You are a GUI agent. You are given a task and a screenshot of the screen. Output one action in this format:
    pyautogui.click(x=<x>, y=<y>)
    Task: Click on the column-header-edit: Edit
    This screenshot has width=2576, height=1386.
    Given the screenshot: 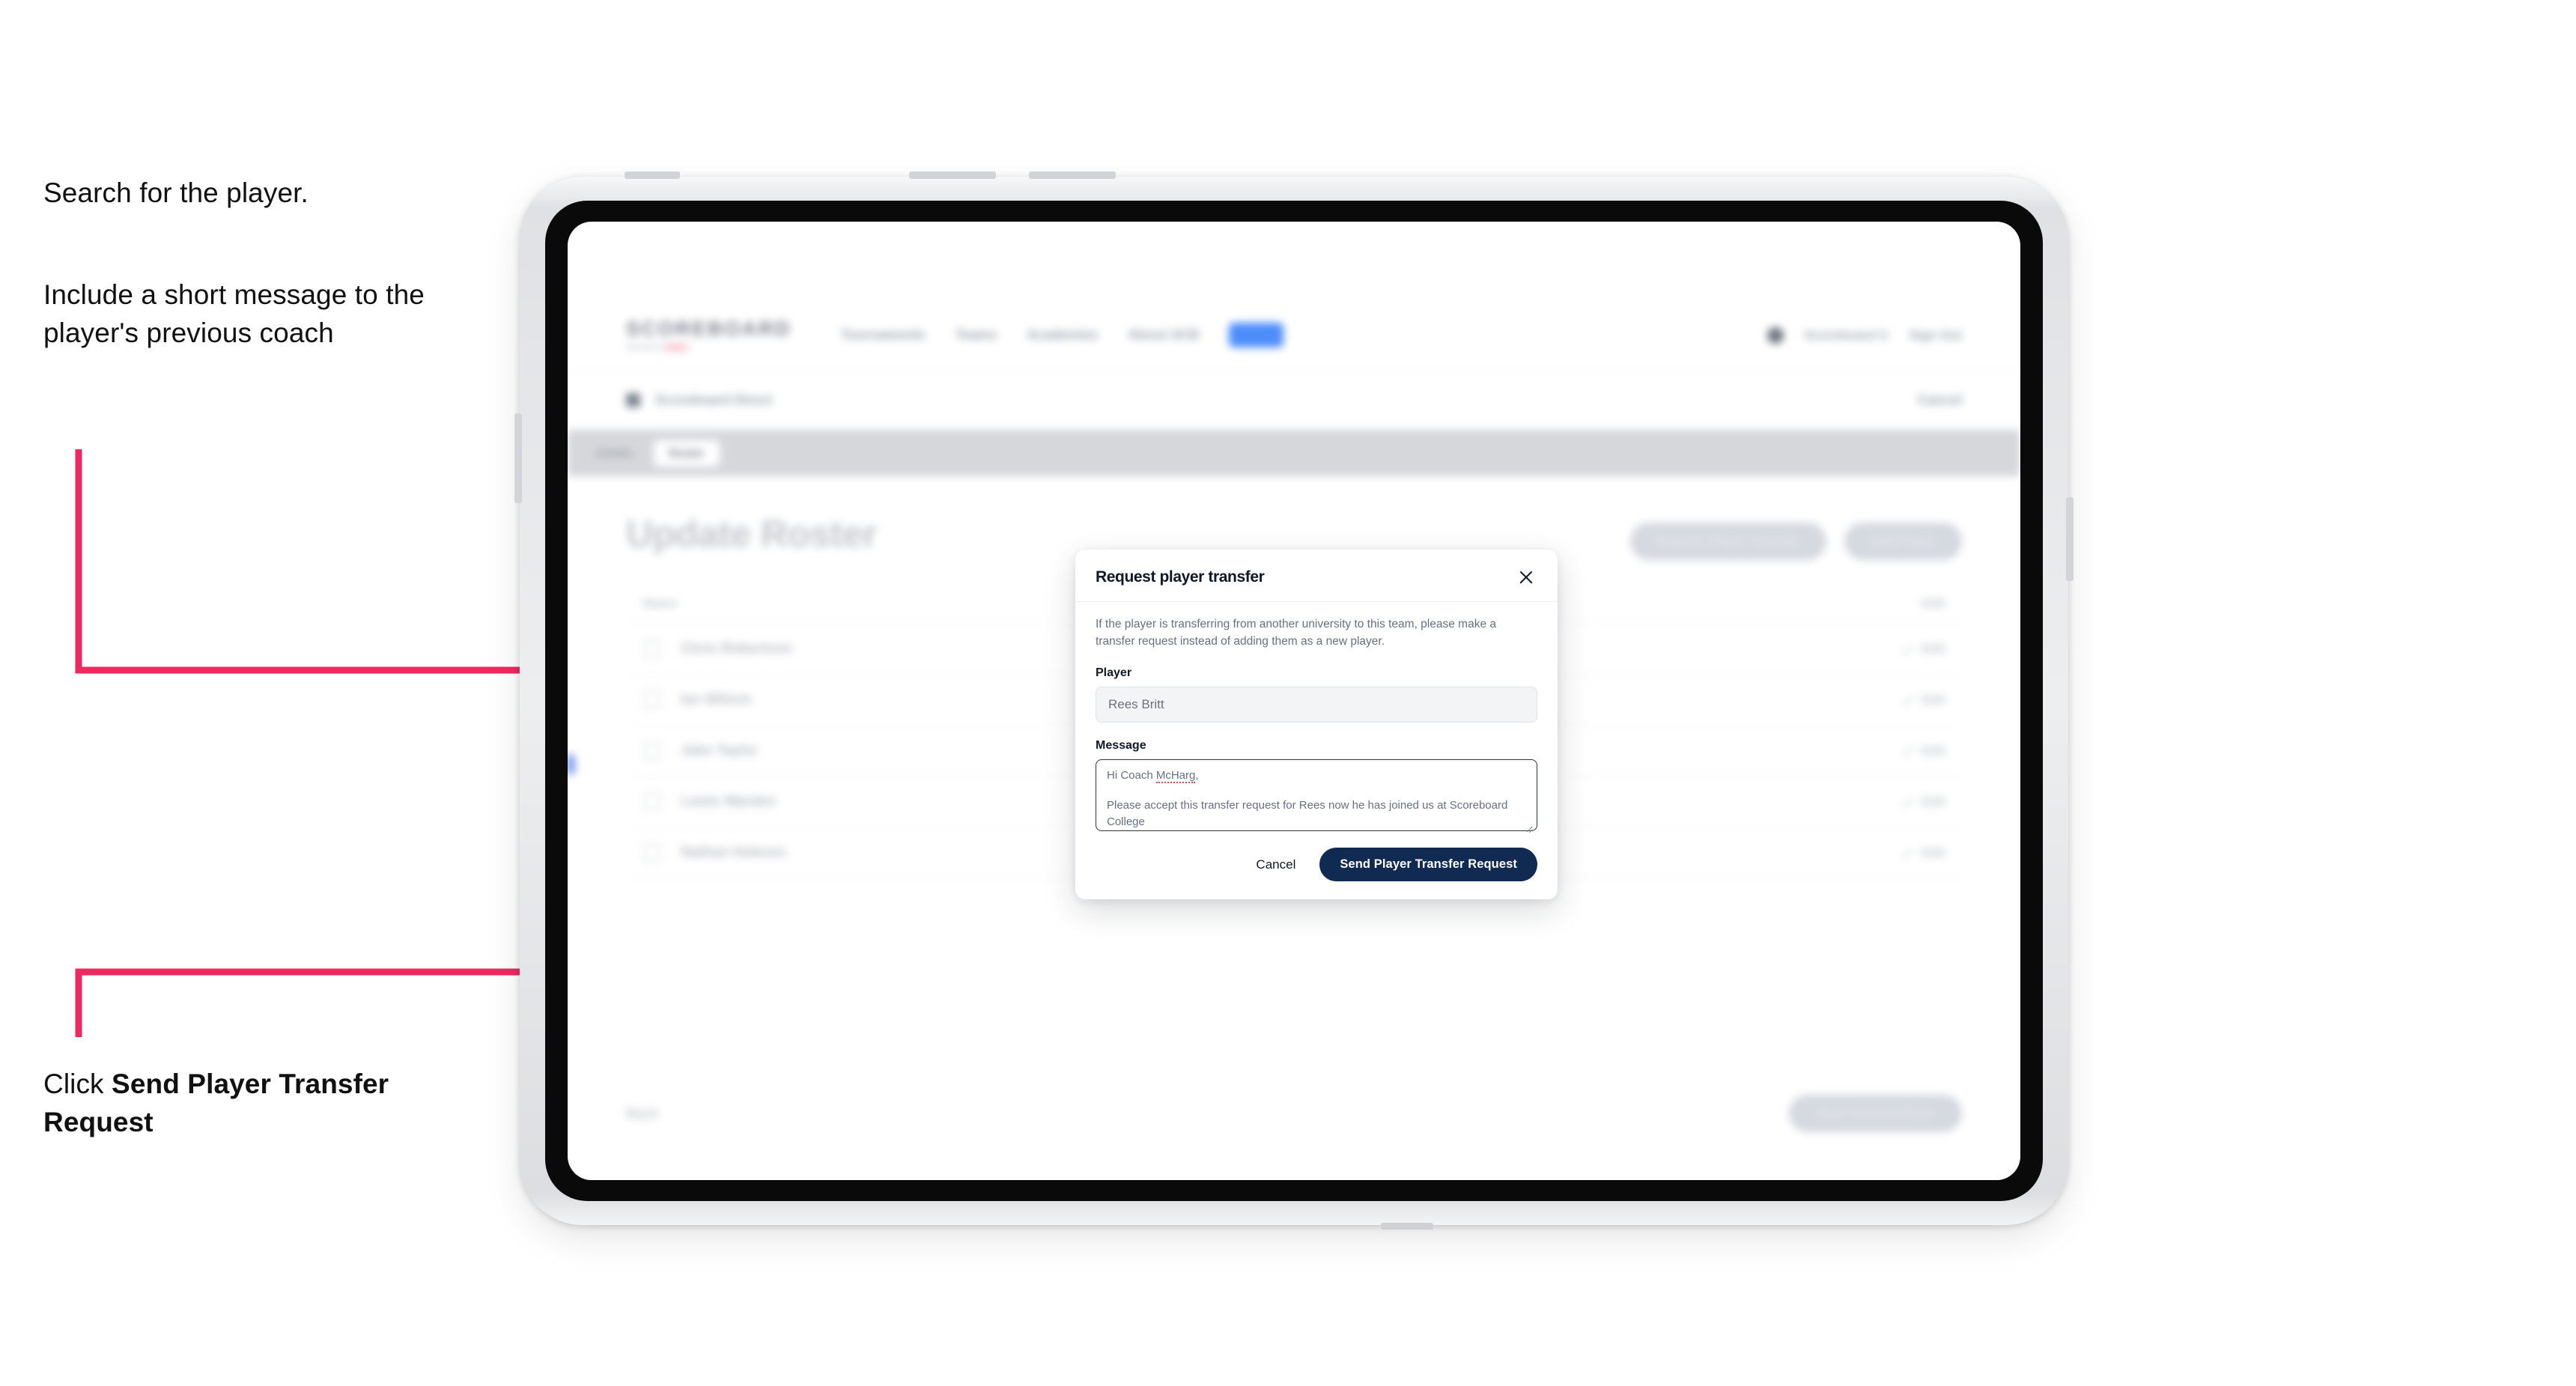 What is the action you would take?
    pyautogui.click(x=1933, y=603)
    